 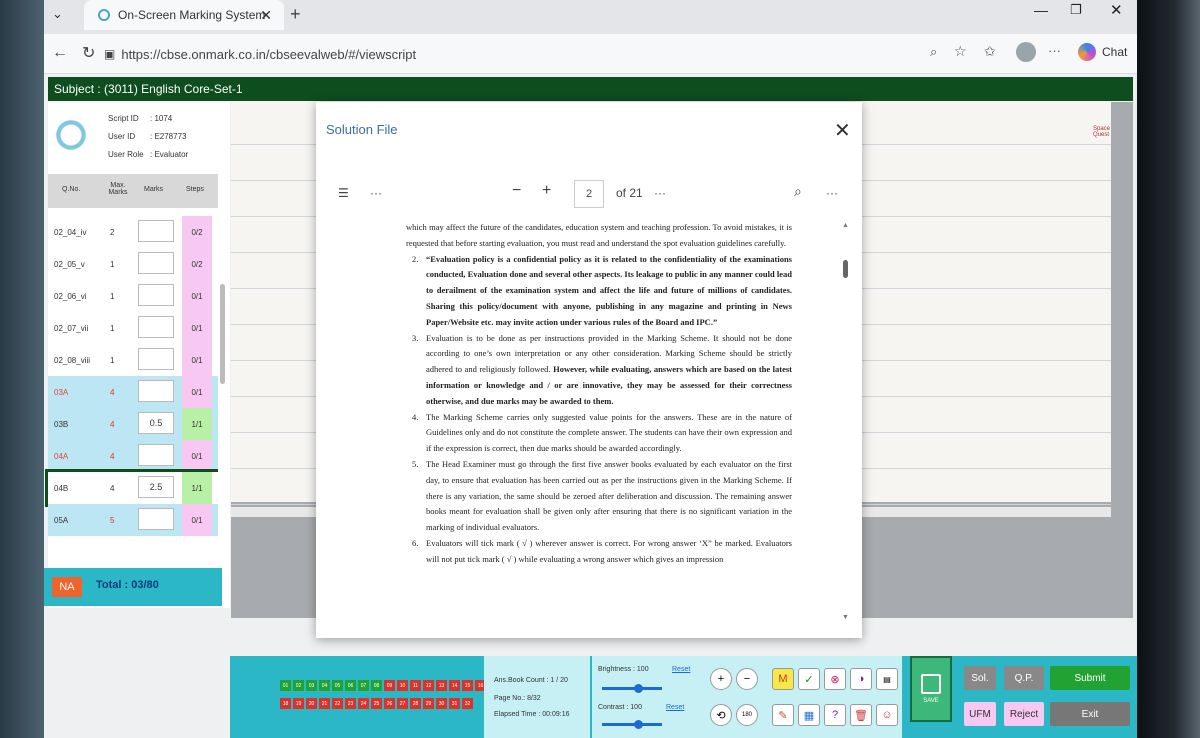 What do you see at coordinates (109, 54) in the screenshot?
I see `site-info-icon: ▣` at bounding box center [109, 54].